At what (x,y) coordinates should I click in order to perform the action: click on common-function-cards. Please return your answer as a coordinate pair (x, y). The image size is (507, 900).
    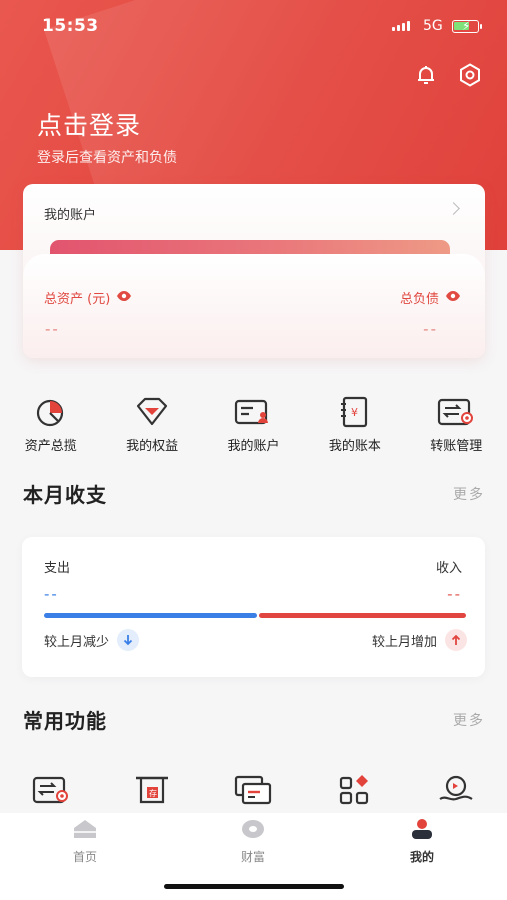
    Looking at the image, I should click on (253, 791).